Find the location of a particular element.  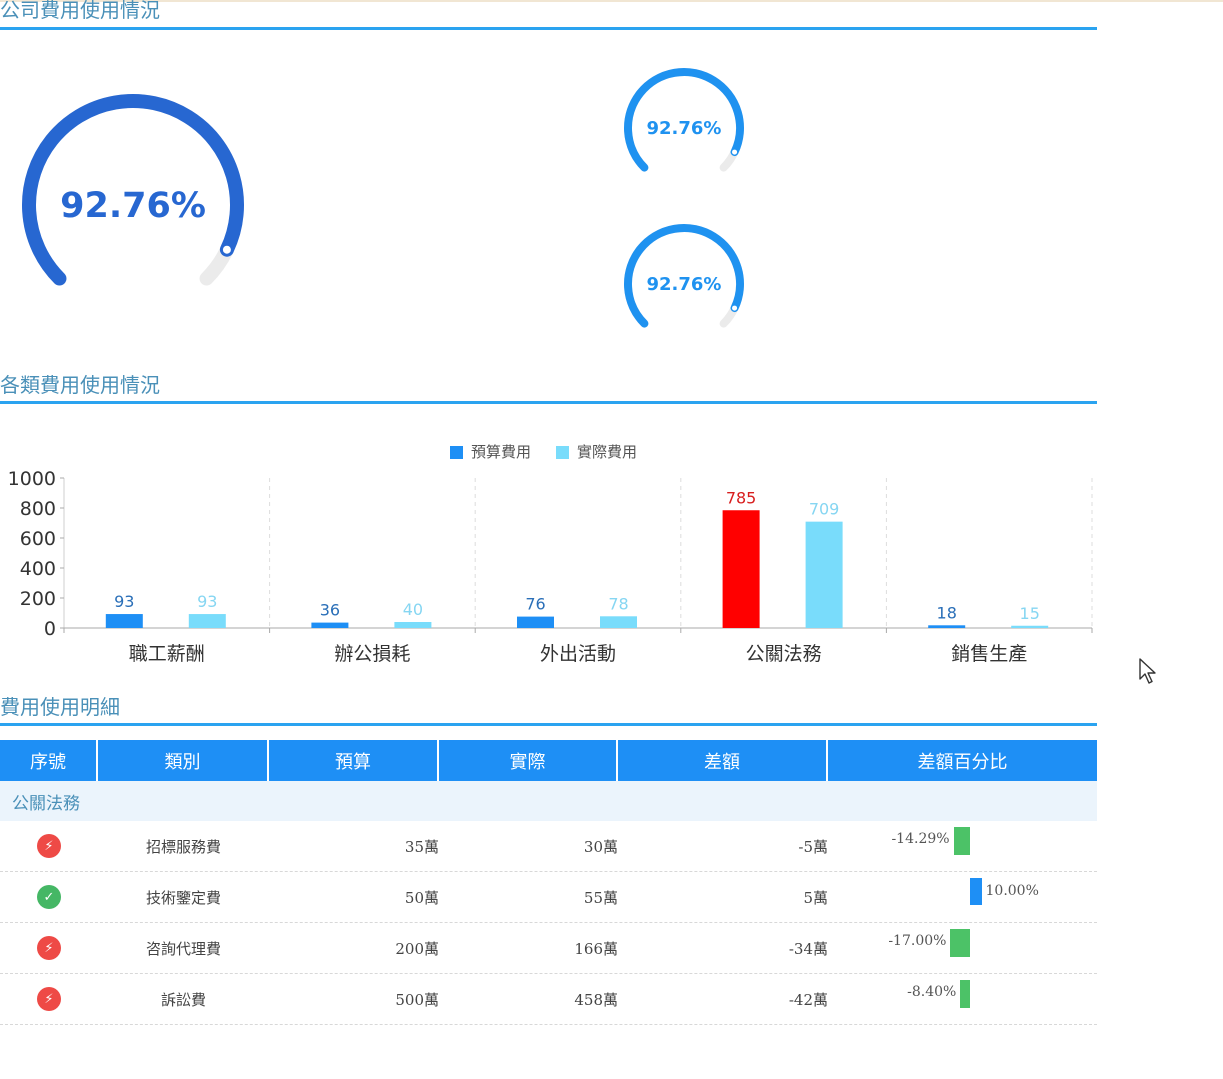

row-difference: -5萬 is located at coordinates (813, 846).